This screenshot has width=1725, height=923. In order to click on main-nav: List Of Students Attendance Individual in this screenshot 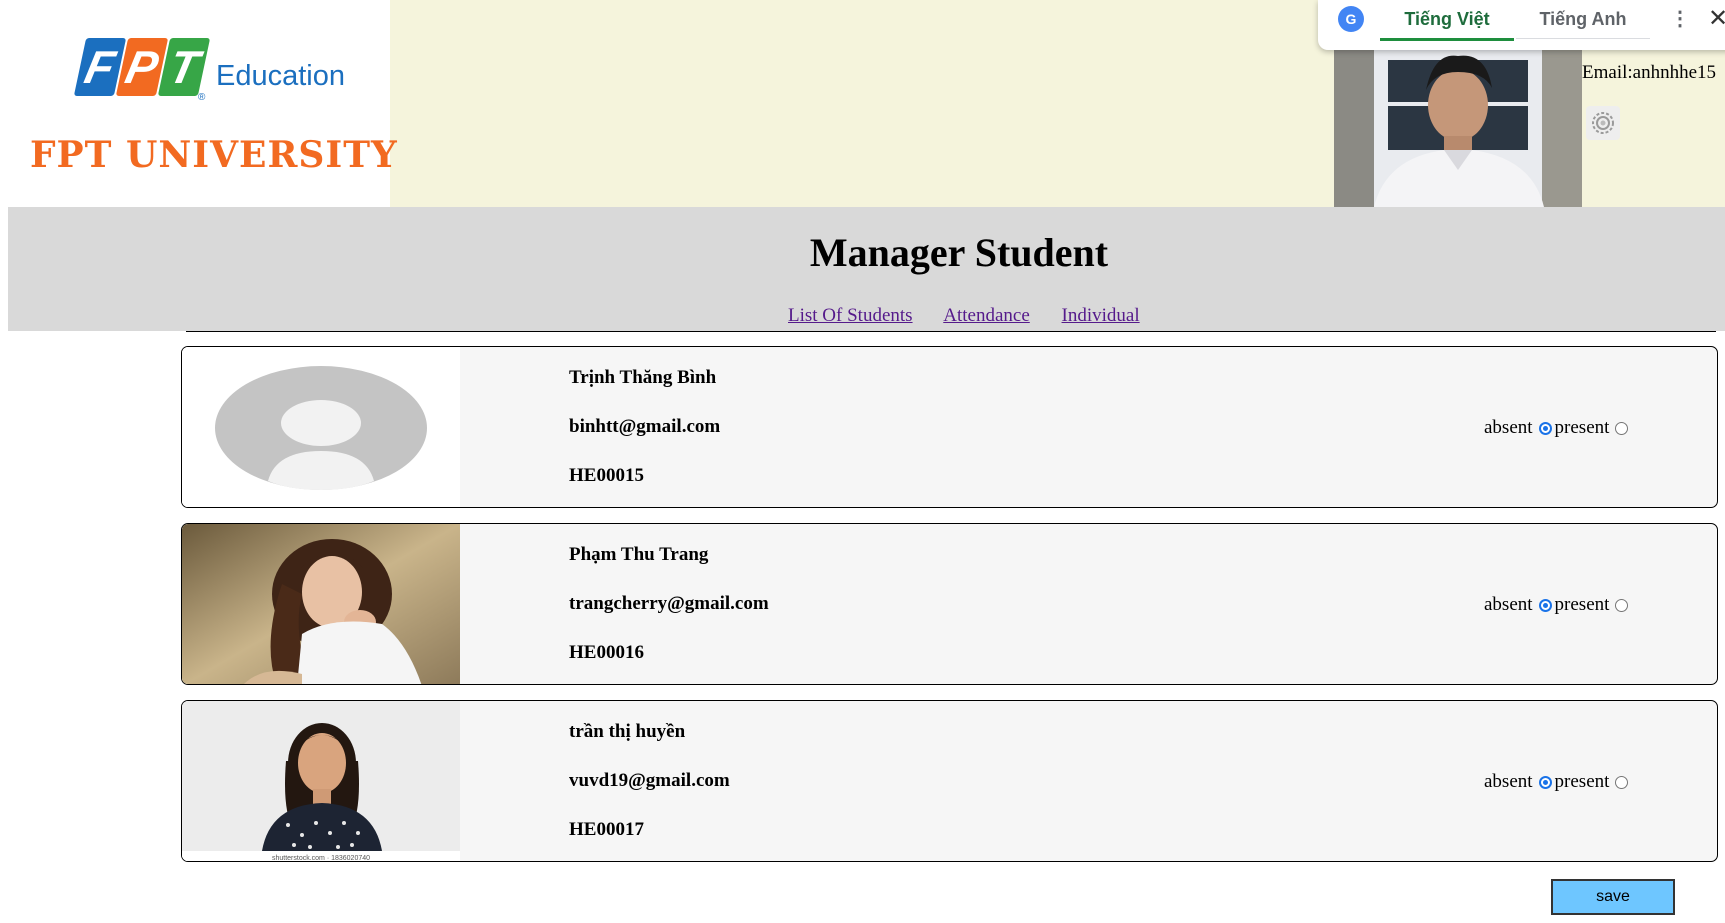, I will do `click(977, 316)`.